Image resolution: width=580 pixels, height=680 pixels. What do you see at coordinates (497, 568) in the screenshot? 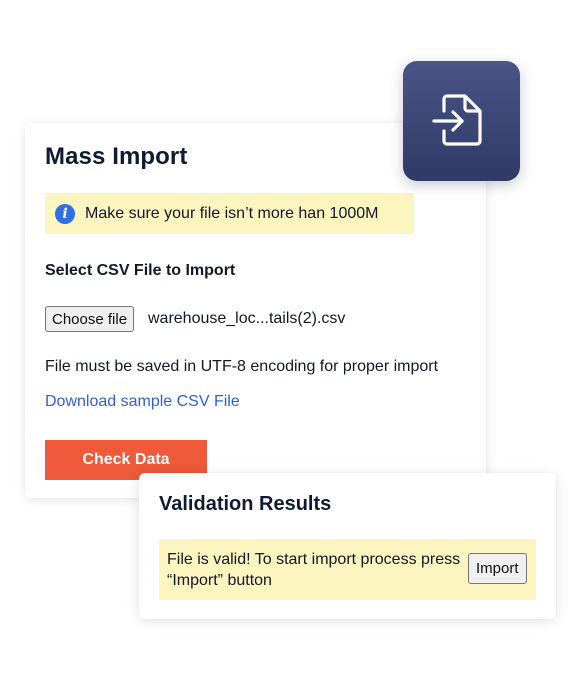
I see `import-button: Import` at bounding box center [497, 568].